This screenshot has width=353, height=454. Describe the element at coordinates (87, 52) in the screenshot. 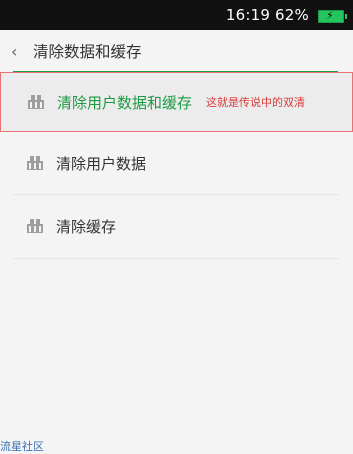

I see `page-title: 清除数据和缓存` at that location.